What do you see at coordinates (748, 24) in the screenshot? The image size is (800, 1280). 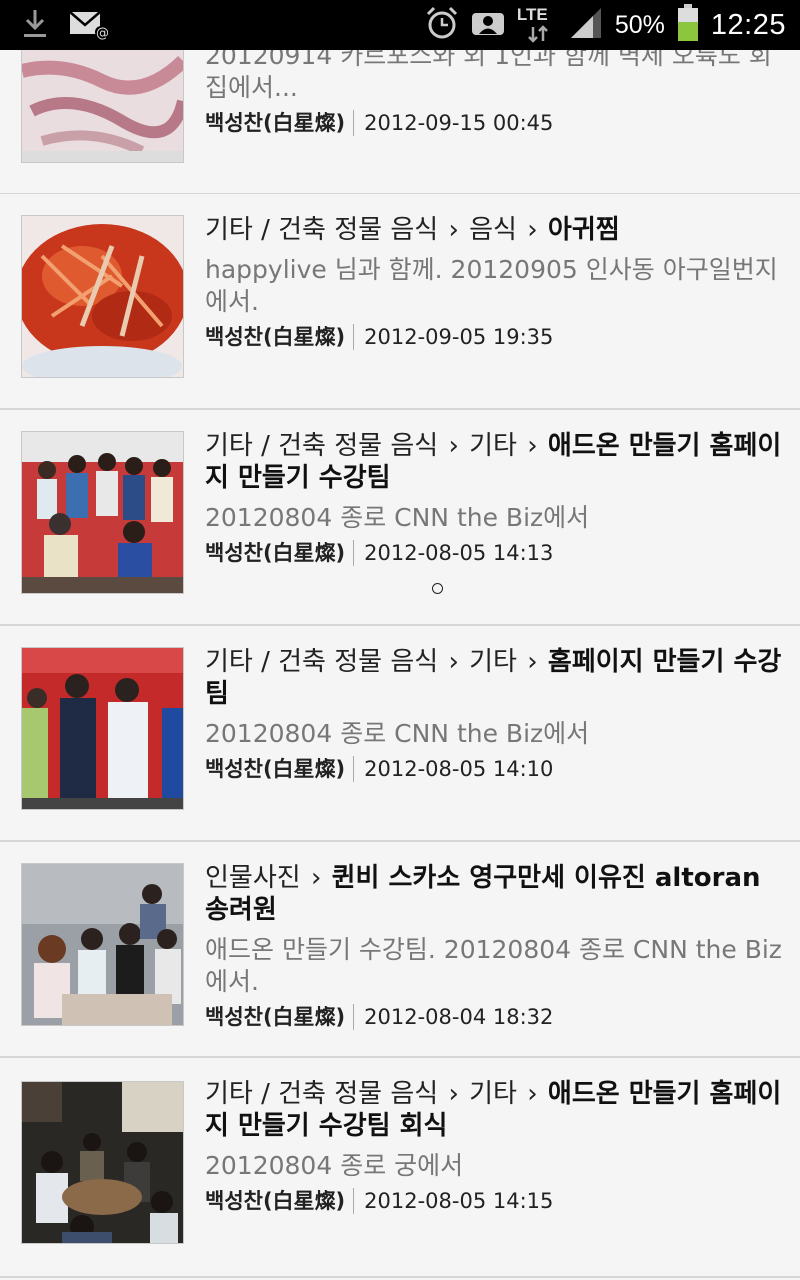 I see `clock: 12:25` at bounding box center [748, 24].